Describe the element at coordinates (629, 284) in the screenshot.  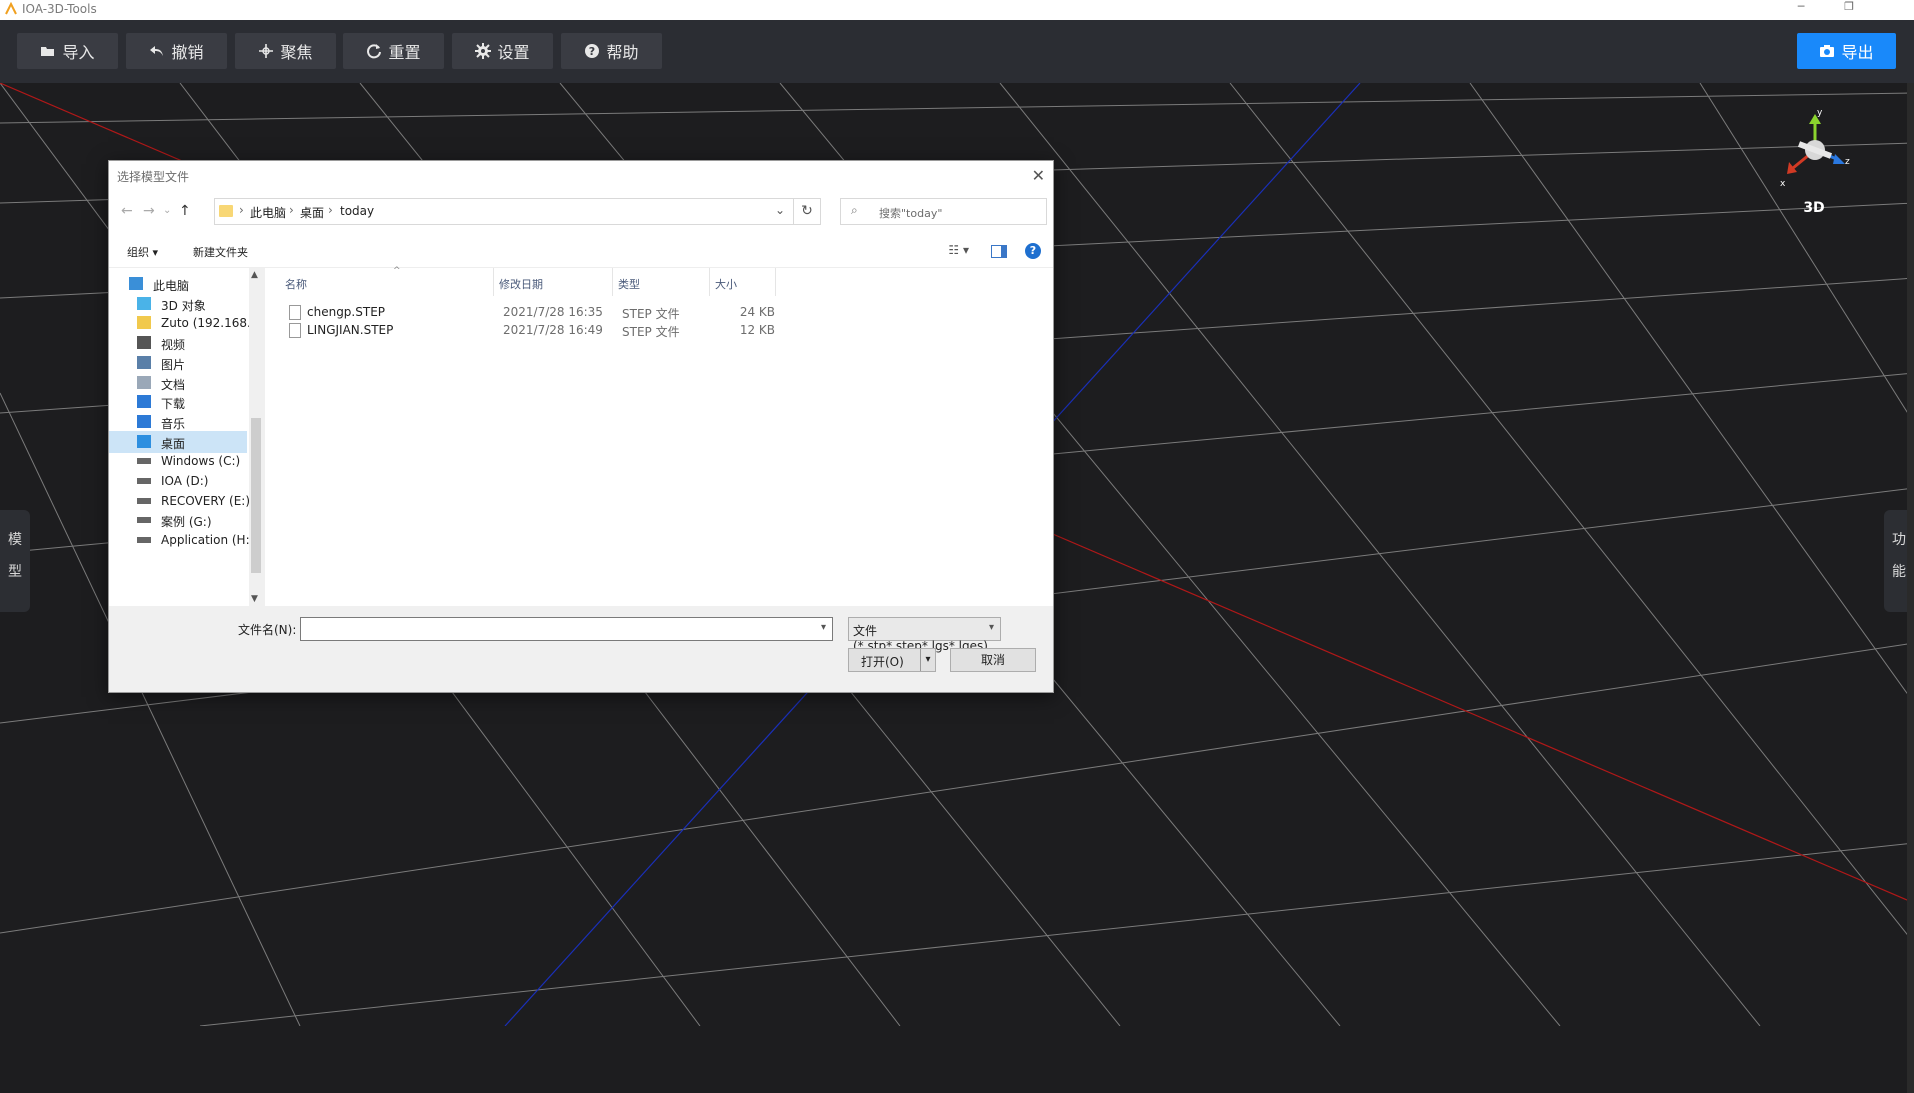
I see `column-header-type: 类型` at that location.